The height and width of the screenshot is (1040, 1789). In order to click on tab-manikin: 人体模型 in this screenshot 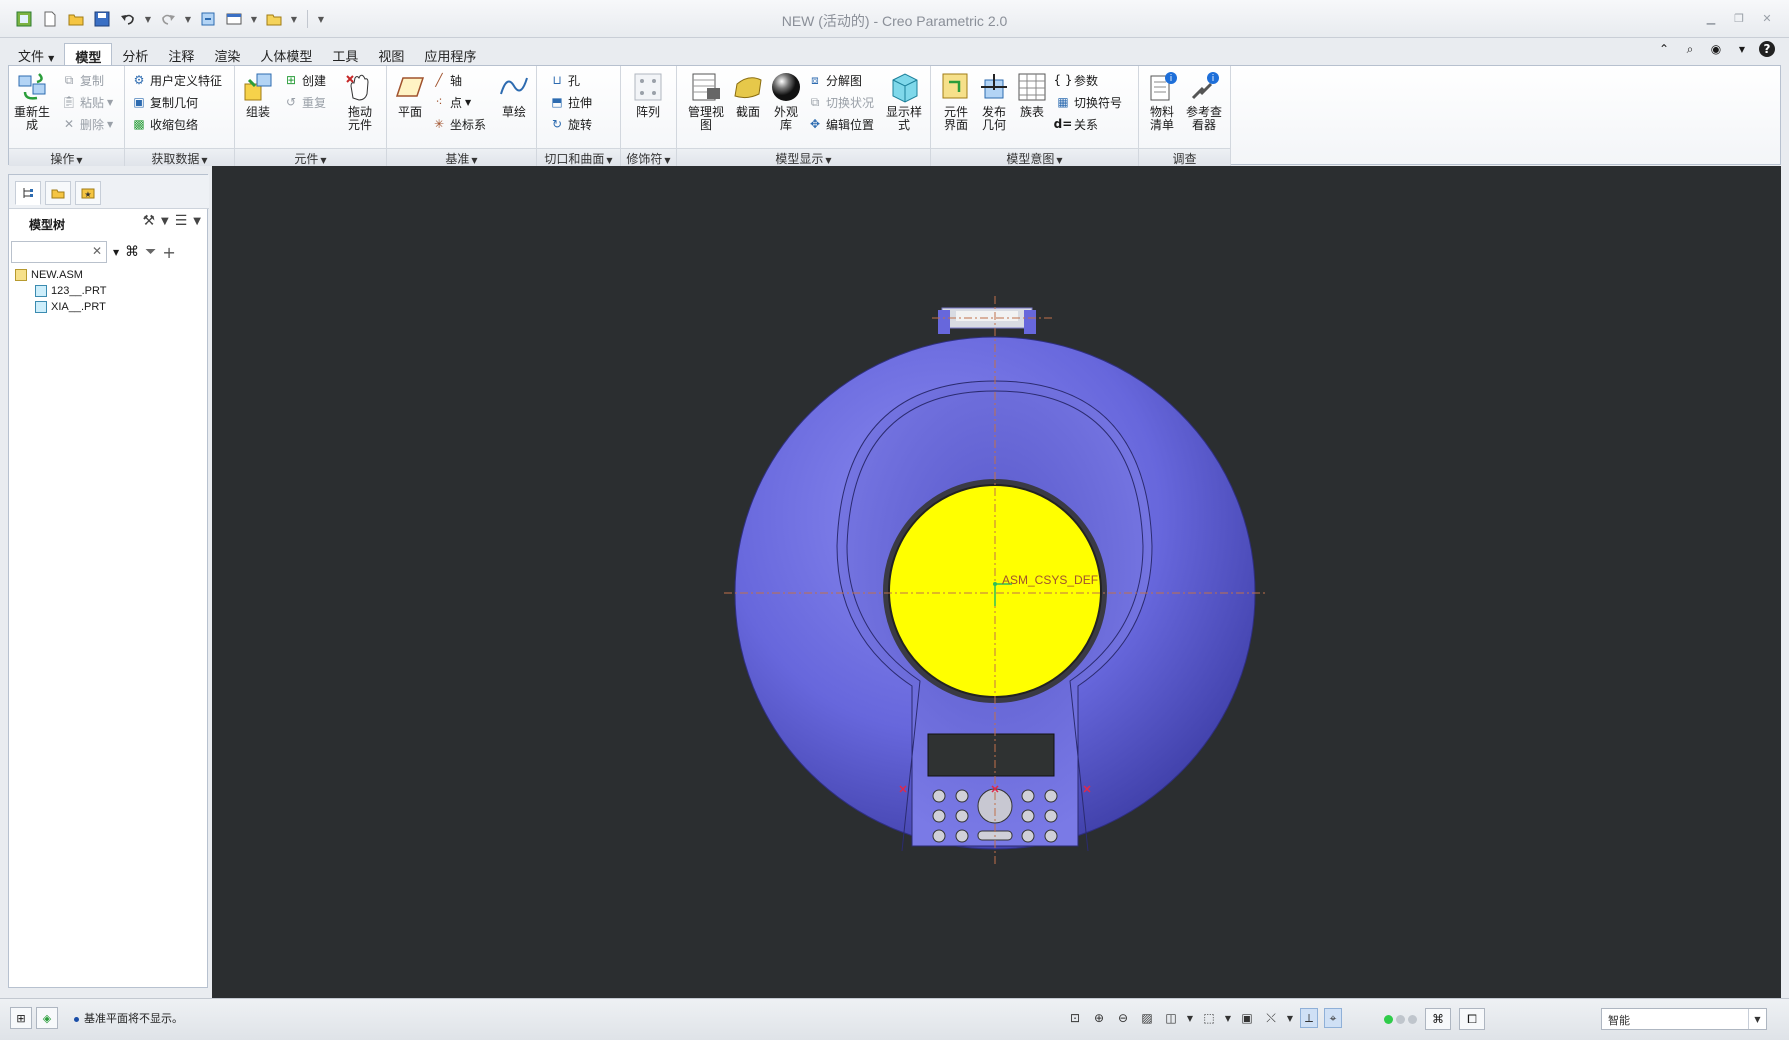, I will do `click(286, 54)`.